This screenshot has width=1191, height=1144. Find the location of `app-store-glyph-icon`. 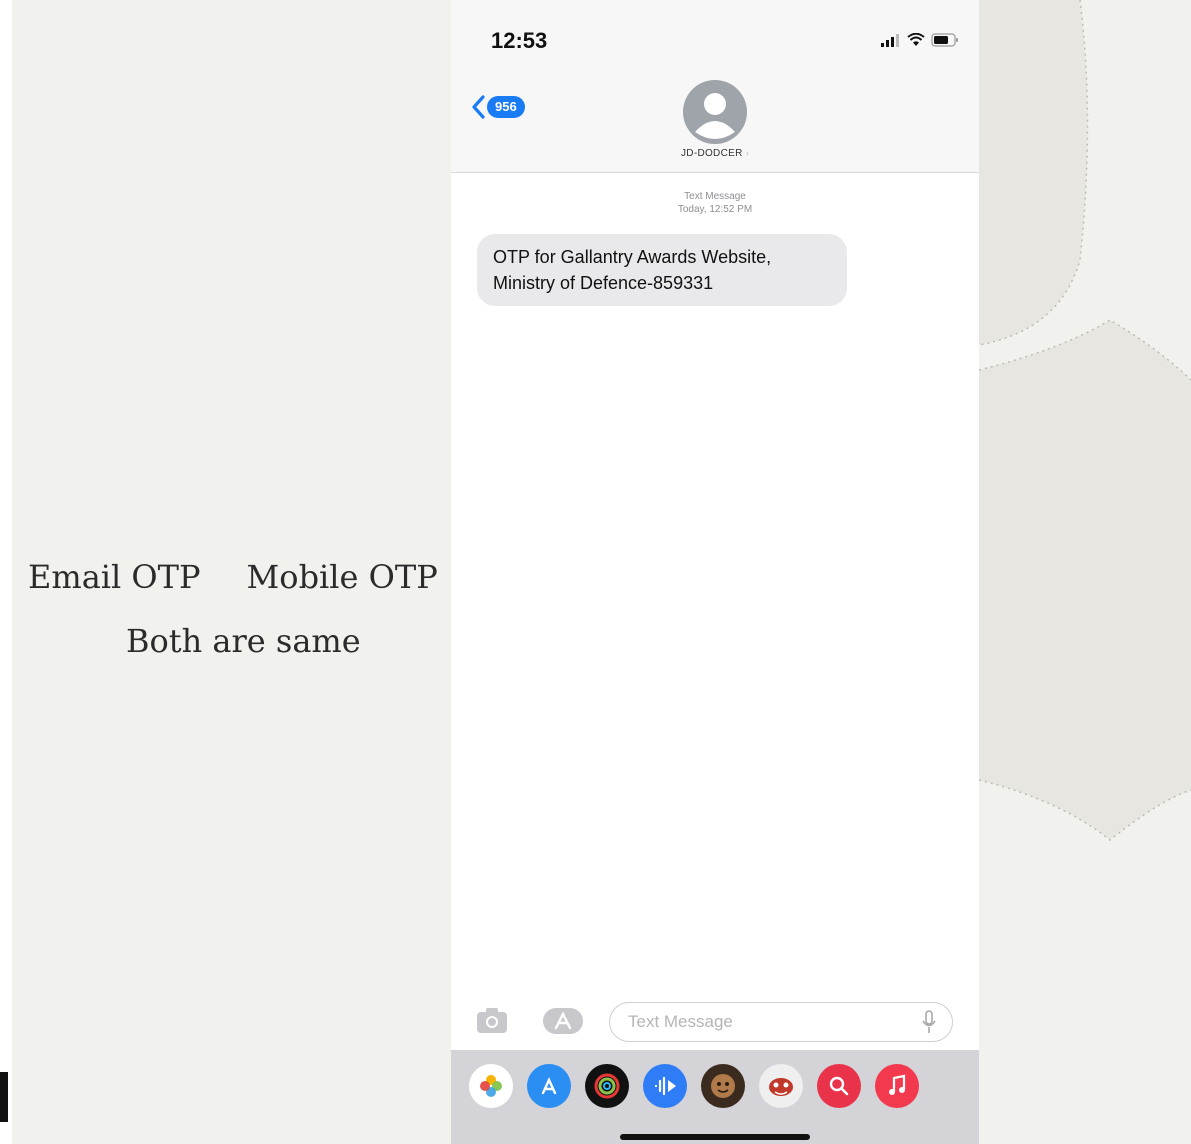

app-store-glyph-icon is located at coordinates (549, 1086).